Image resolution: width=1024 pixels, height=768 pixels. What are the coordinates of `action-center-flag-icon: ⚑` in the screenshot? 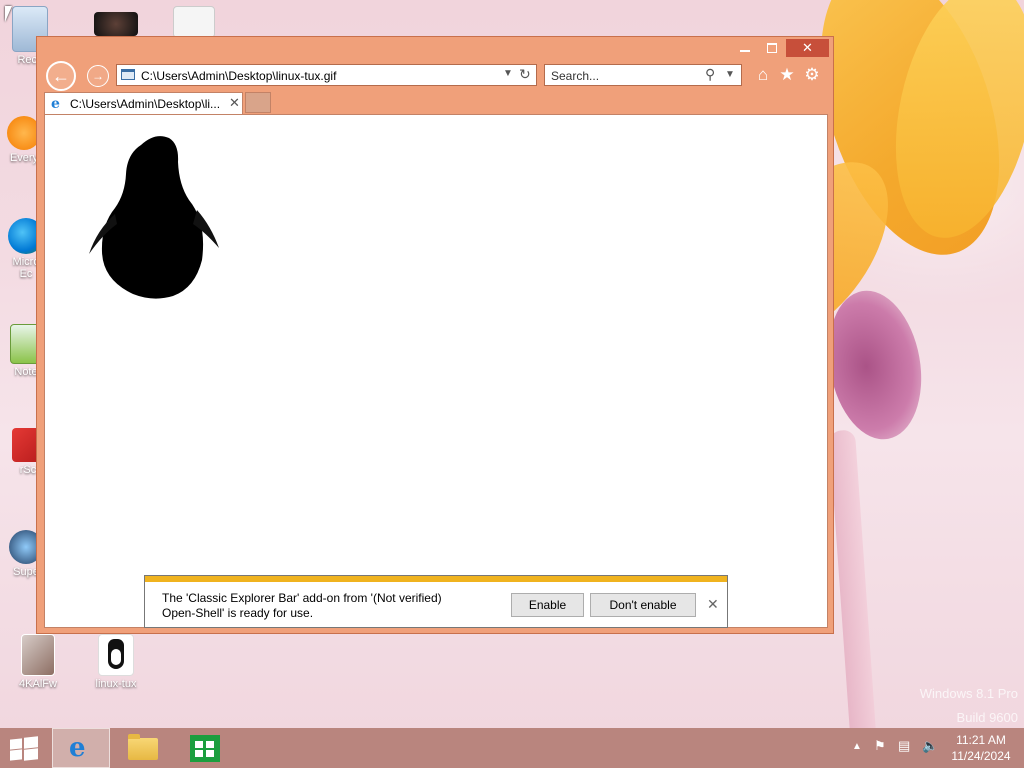 It's located at (880, 746).